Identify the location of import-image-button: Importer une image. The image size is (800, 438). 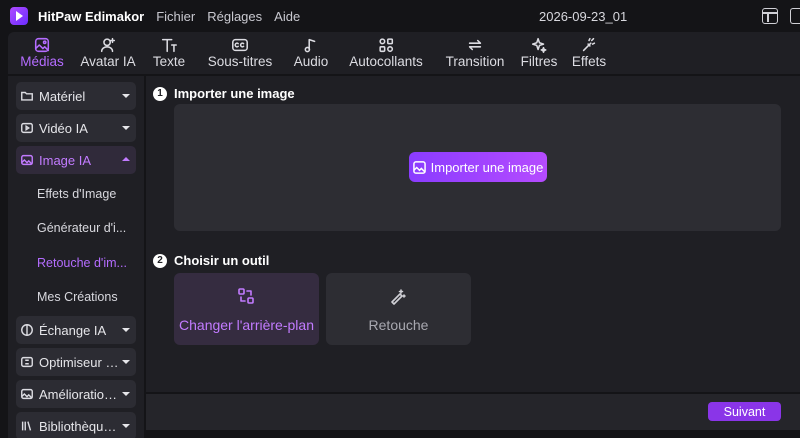
(478, 167).